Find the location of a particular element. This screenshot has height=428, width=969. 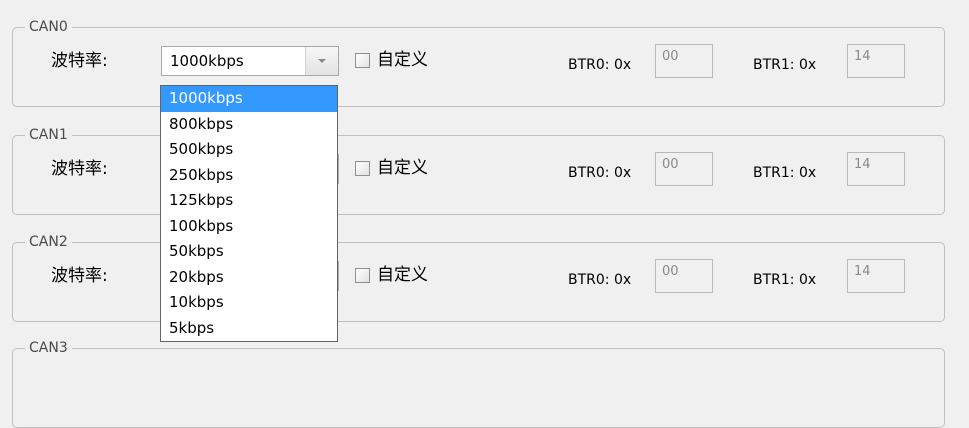

dropdown-option-50kbps: 50kbps is located at coordinates (249, 252).